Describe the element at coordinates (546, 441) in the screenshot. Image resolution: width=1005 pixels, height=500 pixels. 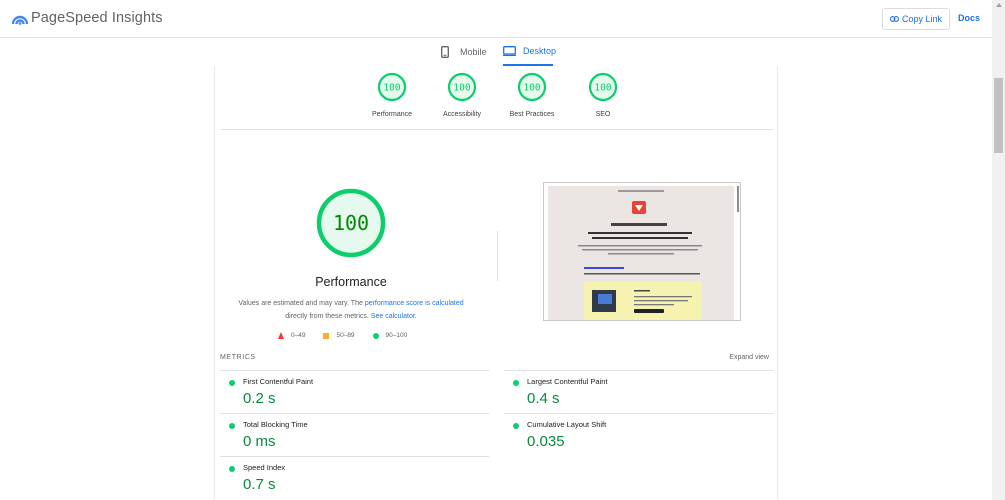
I see `metric-value: 0.035` at that location.